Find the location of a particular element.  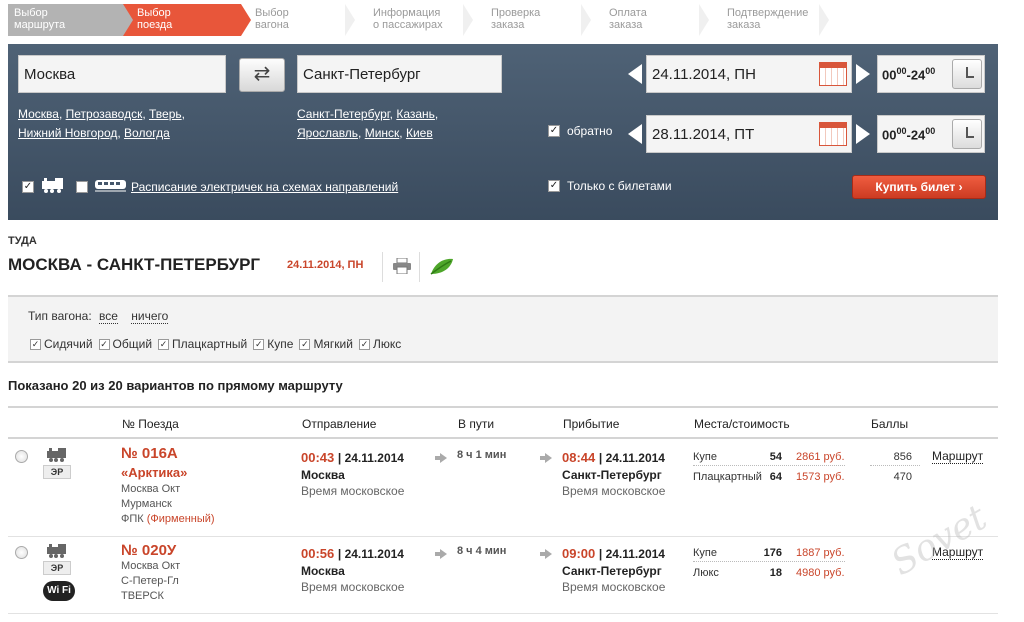

seat-count: 64 is located at coordinates (775, 477).